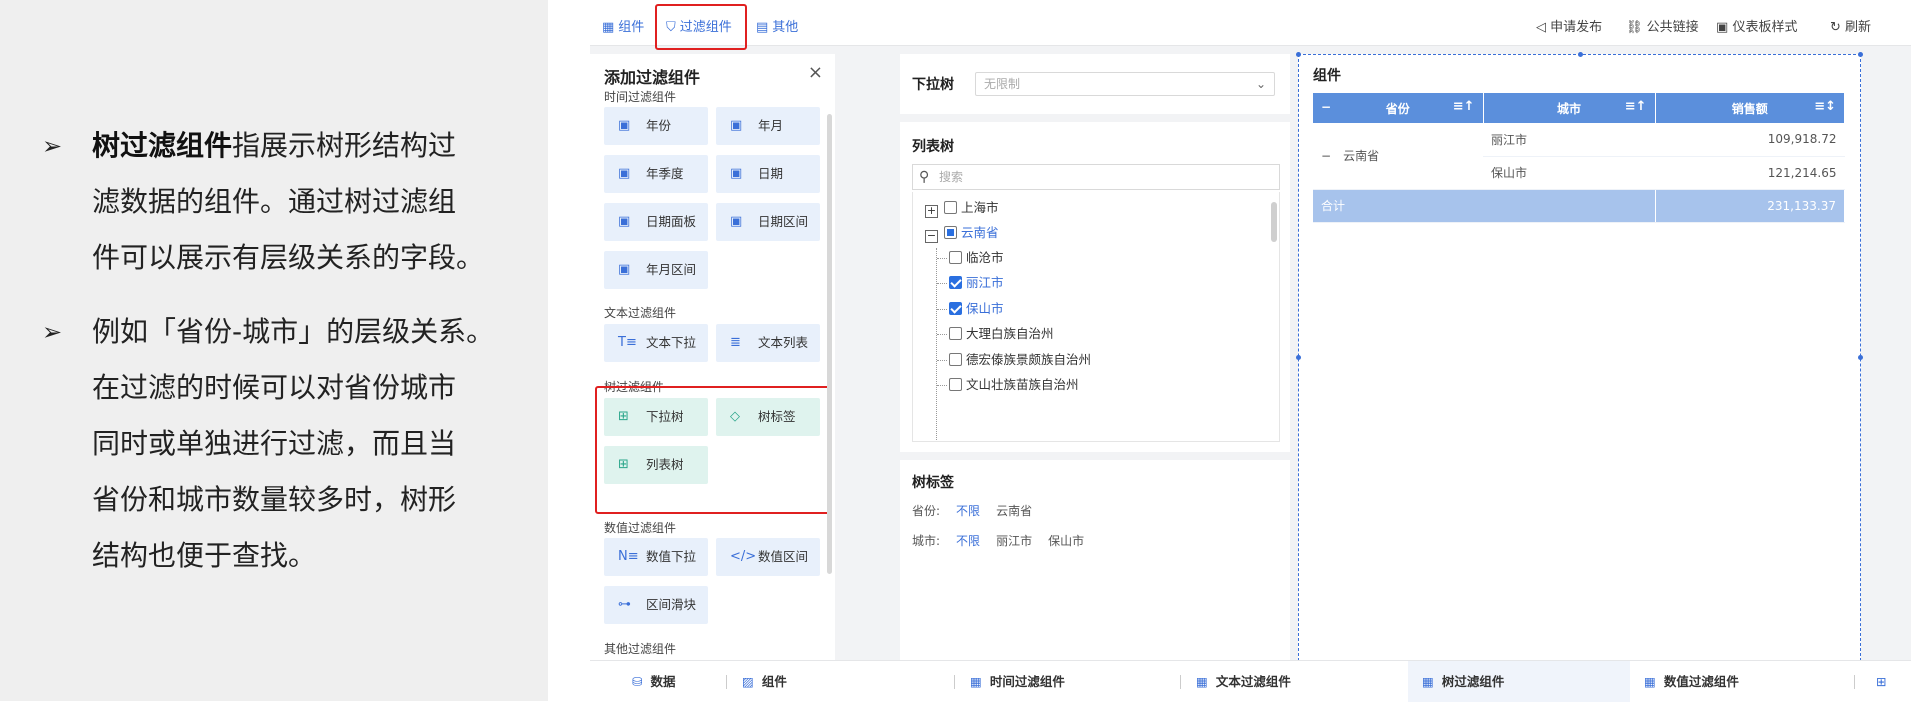 This screenshot has height=702, width=1911. Describe the element at coordinates (656, 126) in the screenshot. I see `chip-year: ▣ 年份` at that location.